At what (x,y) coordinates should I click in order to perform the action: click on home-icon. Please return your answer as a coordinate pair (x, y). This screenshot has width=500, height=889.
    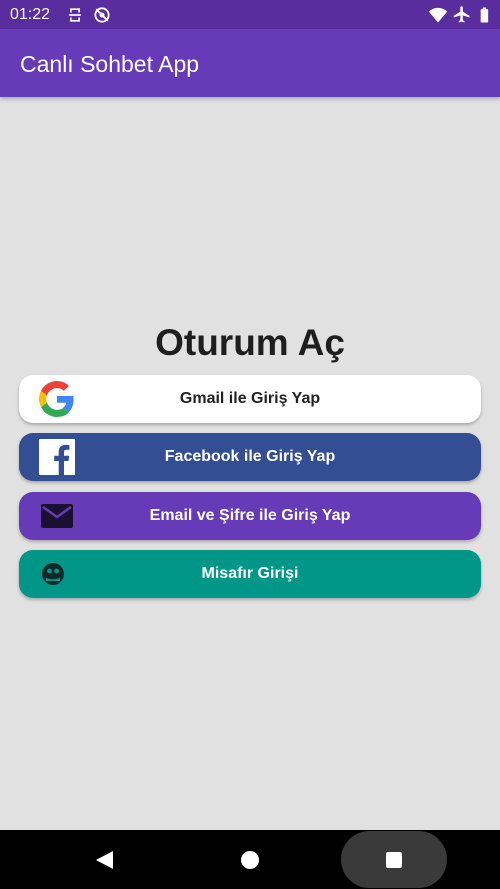
    Looking at the image, I should click on (250, 860).